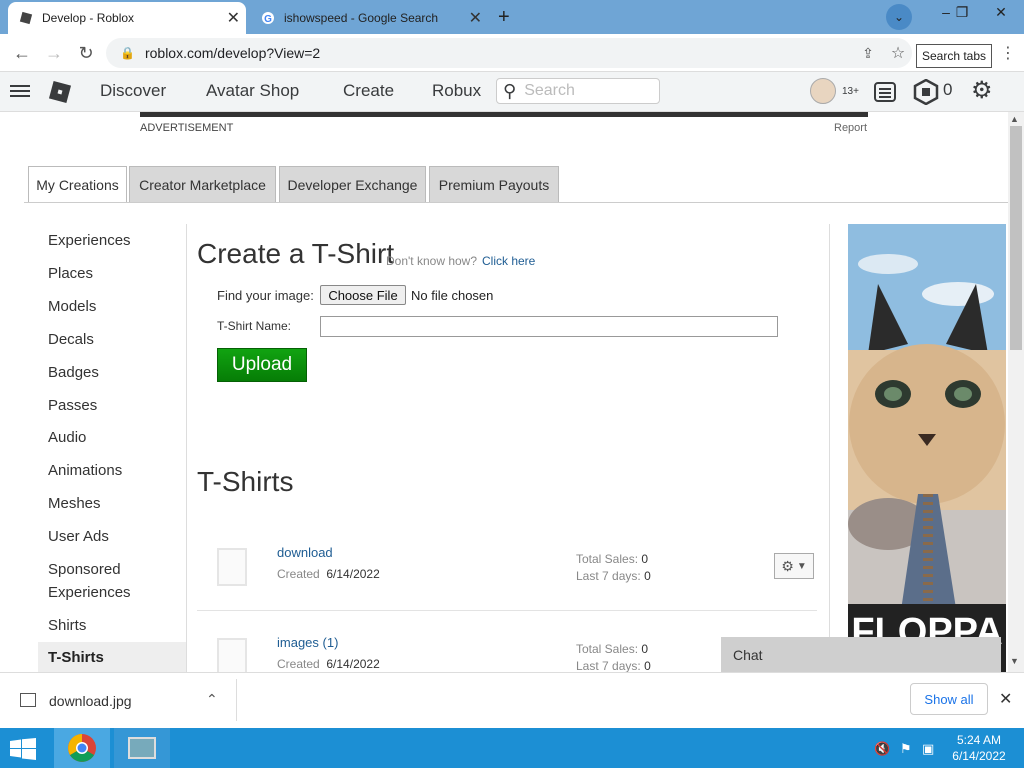 Image resolution: width=1024 pixels, height=773 pixels. I want to click on control-panel-taskbar-button, so click(142, 748).